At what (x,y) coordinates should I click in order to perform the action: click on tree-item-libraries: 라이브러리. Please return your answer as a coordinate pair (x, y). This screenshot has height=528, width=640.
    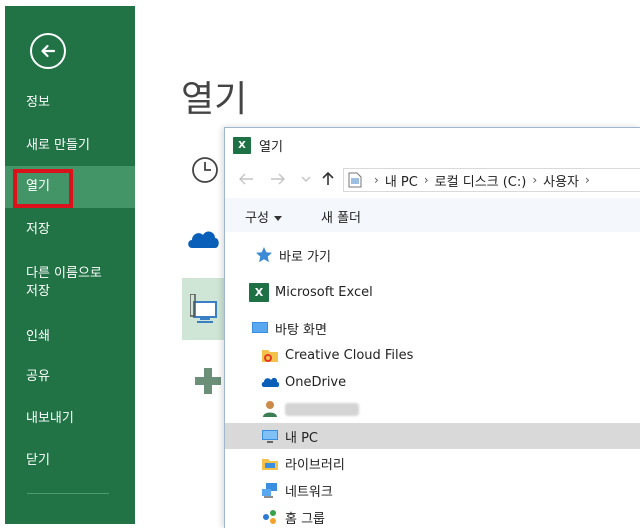
    Looking at the image, I should click on (432, 463).